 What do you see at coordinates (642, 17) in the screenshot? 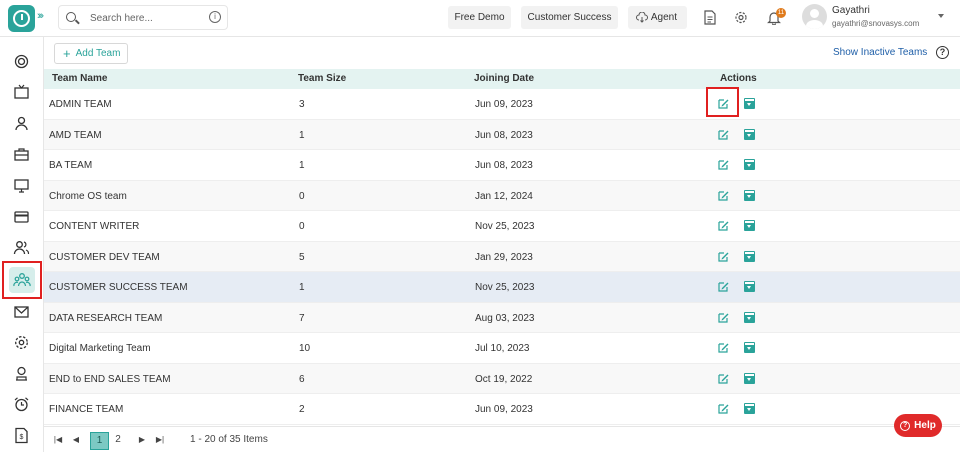
I see `cloud-download-icon` at bounding box center [642, 17].